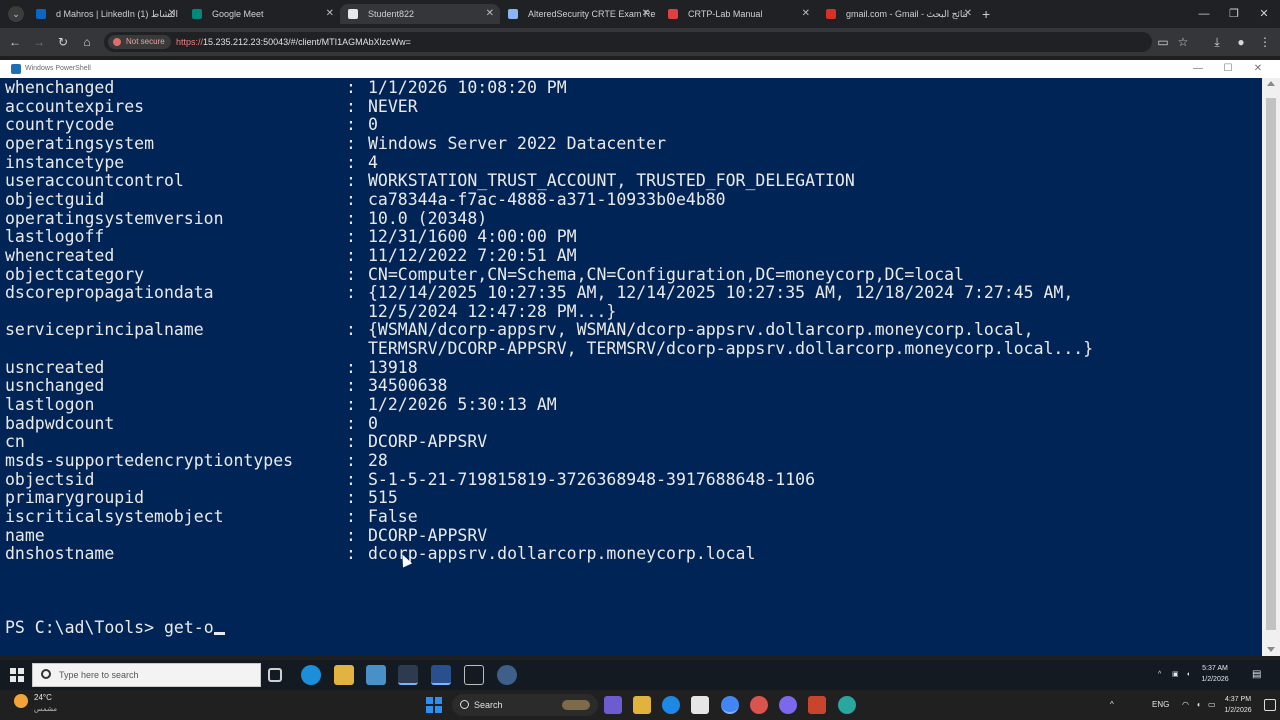 The width and height of the screenshot is (1280, 720). What do you see at coordinates (115, 627) in the screenshot?
I see `console-prompt-line: PS C:\ad\Tools> get-o` at bounding box center [115, 627].